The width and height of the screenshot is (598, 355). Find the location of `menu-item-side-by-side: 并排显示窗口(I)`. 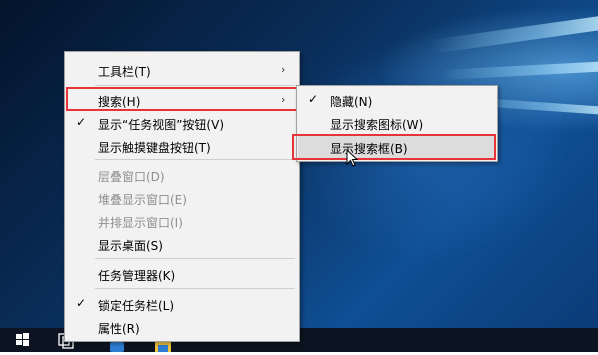

menu-item-side-by-side: 并排显示窗口(I) is located at coordinates (182, 221).